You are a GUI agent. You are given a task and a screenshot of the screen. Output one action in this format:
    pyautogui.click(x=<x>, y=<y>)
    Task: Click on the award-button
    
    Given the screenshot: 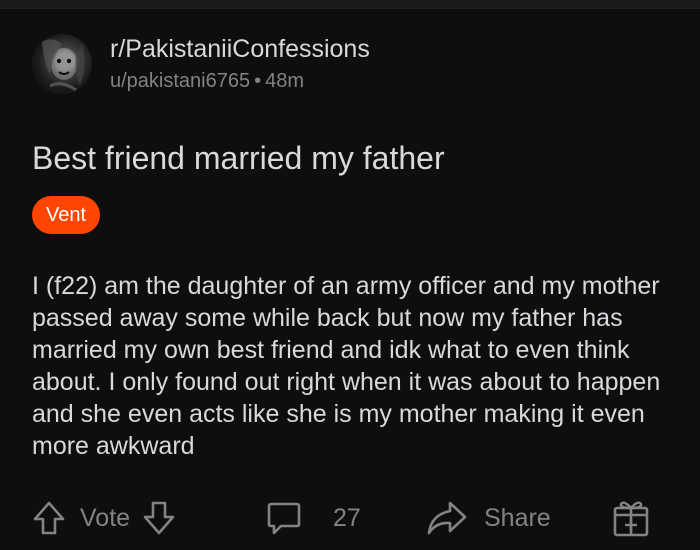 What is the action you would take?
    pyautogui.click(x=631, y=518)
    